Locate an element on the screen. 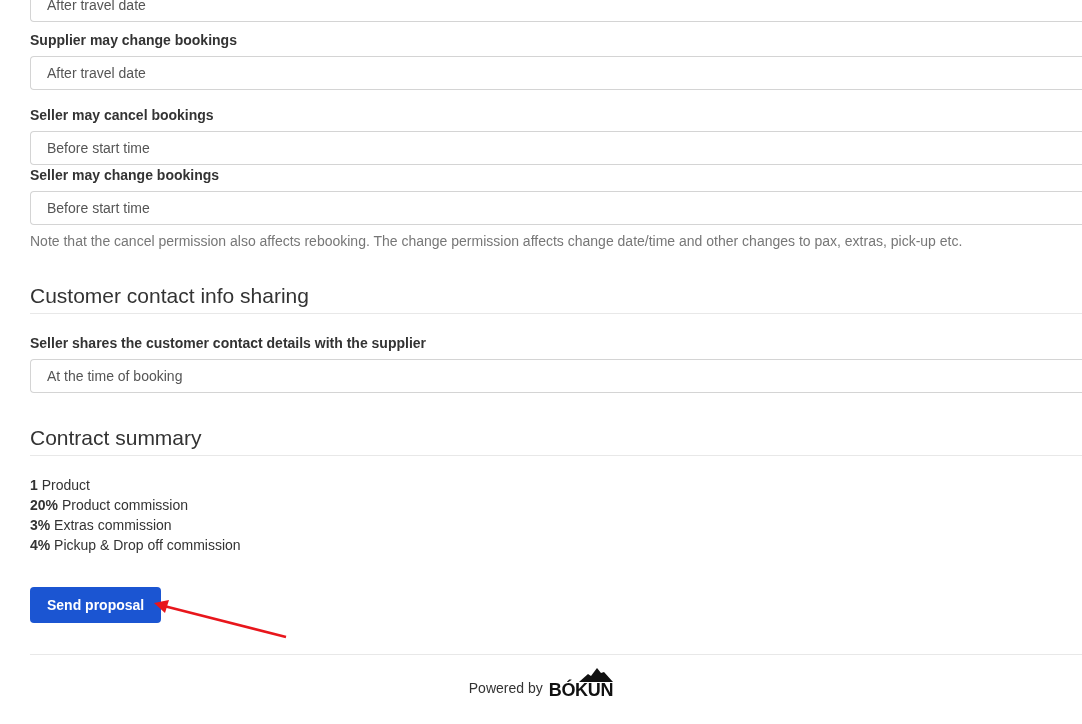  send-proposal-button: Send proposal is located at coordinates (96, 605).